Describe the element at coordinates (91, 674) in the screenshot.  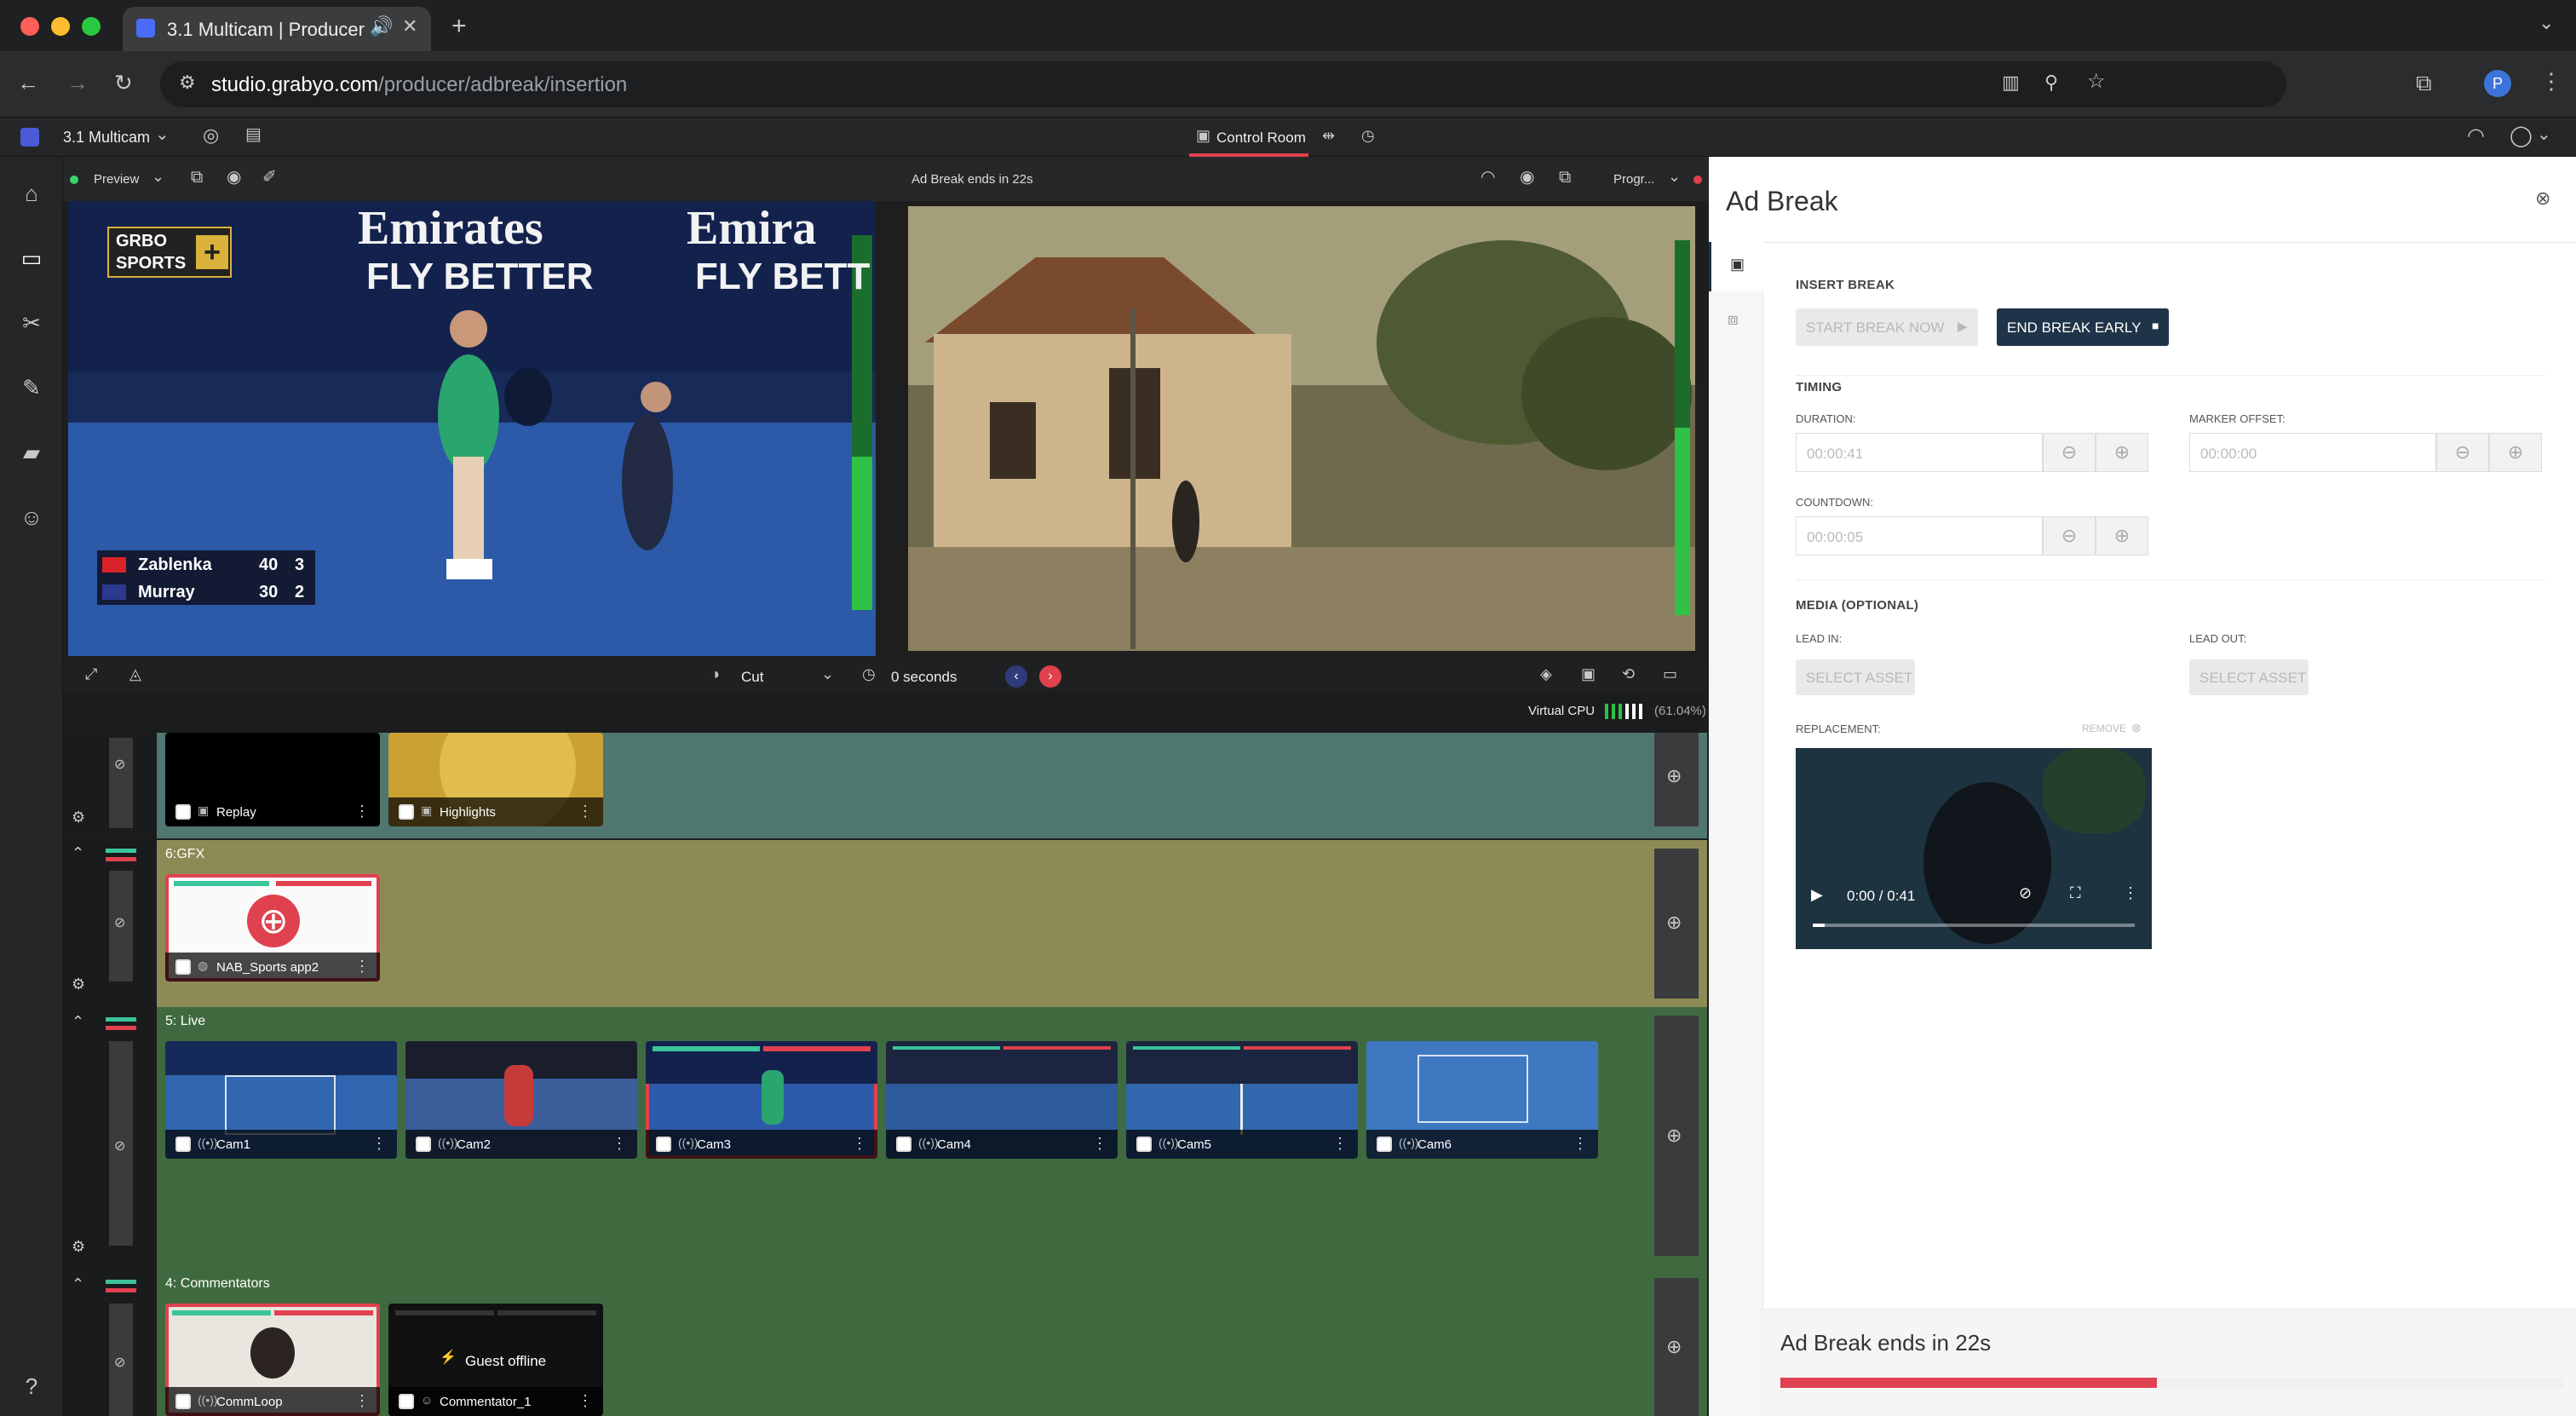
I see `fullscreen-icon: ⤢` at that location.